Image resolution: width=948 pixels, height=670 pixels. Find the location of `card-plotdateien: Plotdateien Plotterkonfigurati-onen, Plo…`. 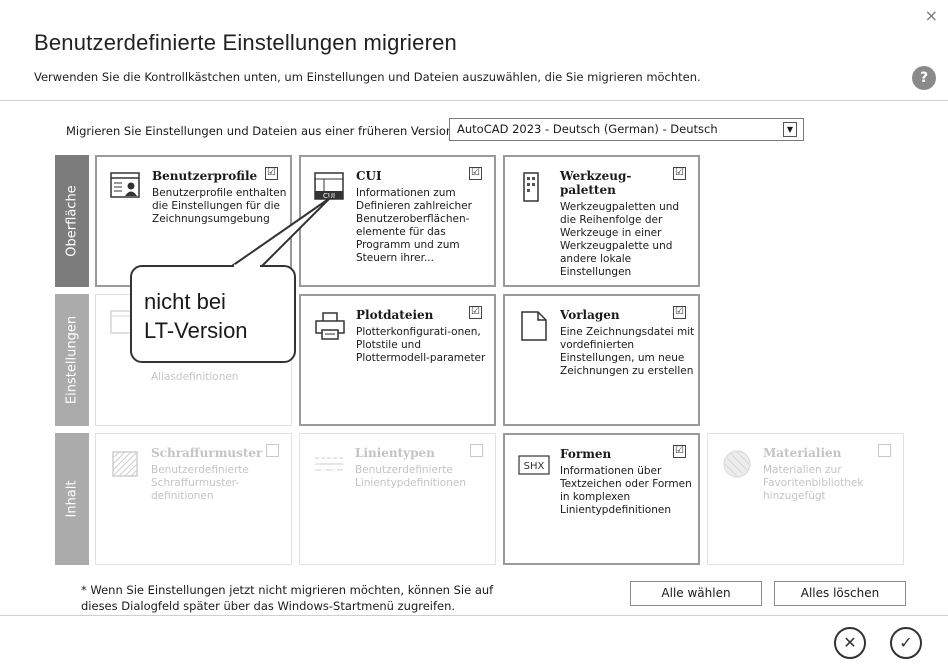

card-plotdateien: Plotdateien Plotterkonfigurati-onen, Plo… is located at coordinates (397, 360).